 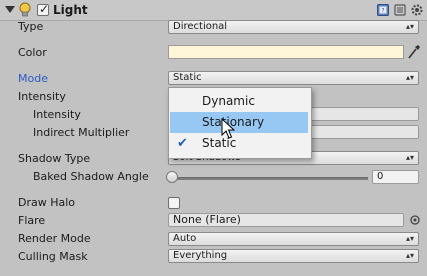 I want to click on type-label: Type, so click(x=31, y=26).